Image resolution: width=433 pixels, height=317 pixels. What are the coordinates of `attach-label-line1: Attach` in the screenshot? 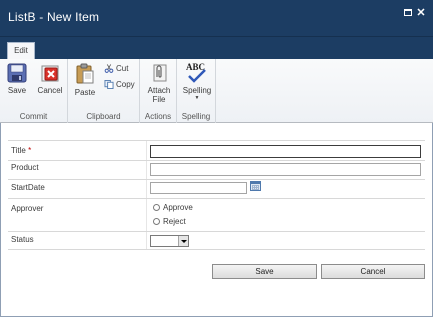 It's located at (159, 90).